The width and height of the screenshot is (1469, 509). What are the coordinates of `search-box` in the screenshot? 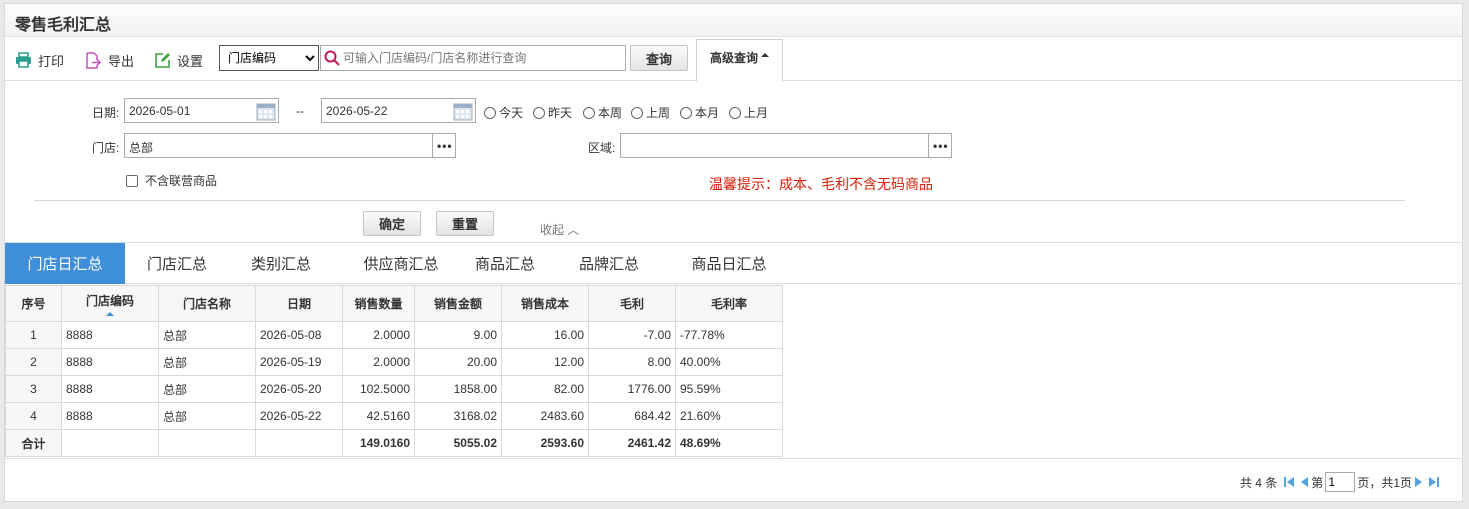 It's located at (473, 58).